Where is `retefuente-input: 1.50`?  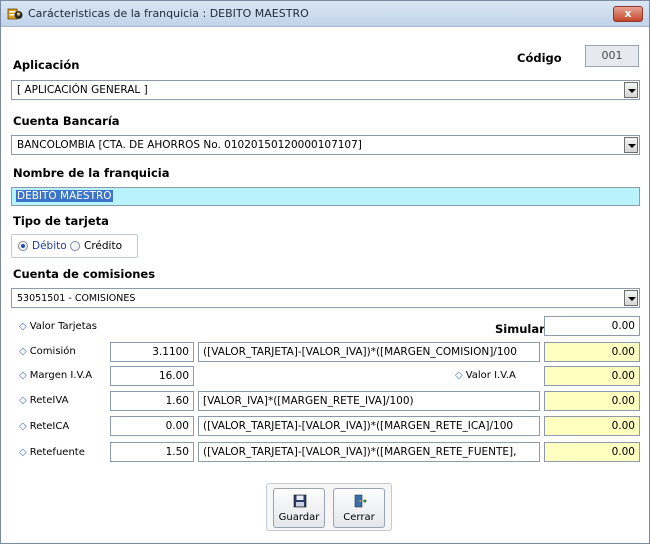
retefuente-input: 1.50 is located at coordinates (152, 452).